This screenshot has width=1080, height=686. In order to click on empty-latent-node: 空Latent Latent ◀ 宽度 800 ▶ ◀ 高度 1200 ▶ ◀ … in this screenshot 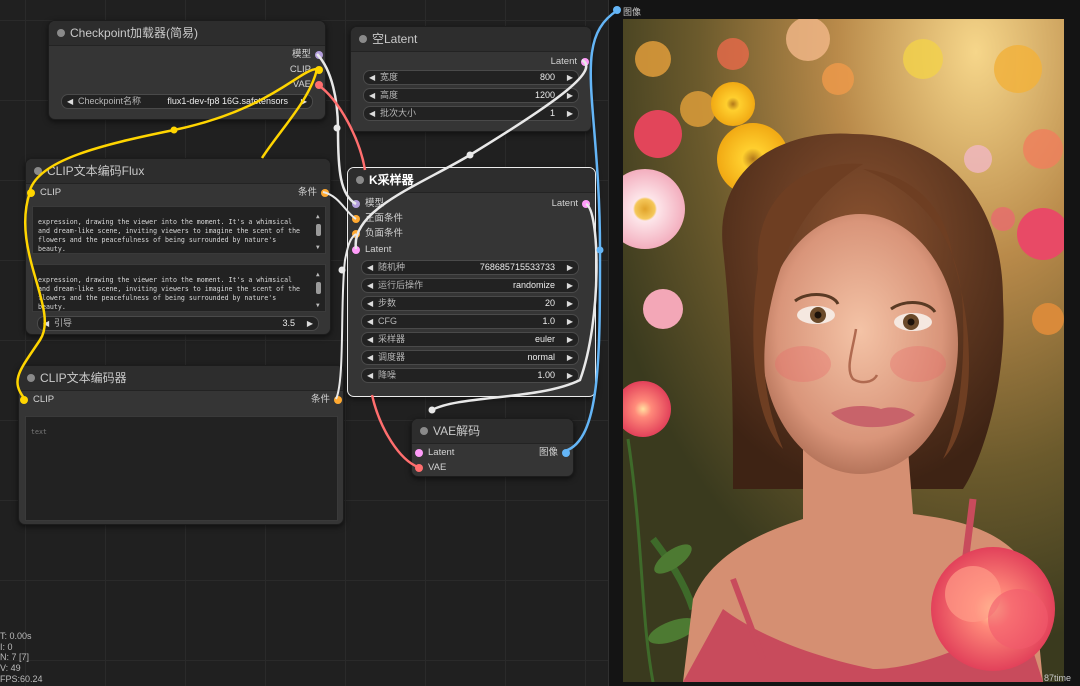, I will do `click(471, 79)`.